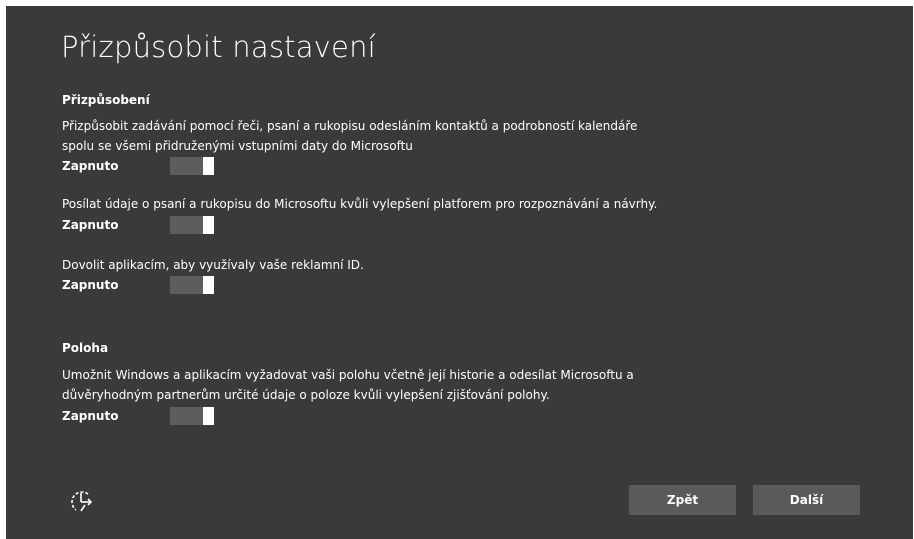 Image resolution: width=914 pixels, height=539 pixels. Describe the element at coordinates (162, 167) in the screenshot. I see `setting-row-speech-input: Zapnuto` at that location.